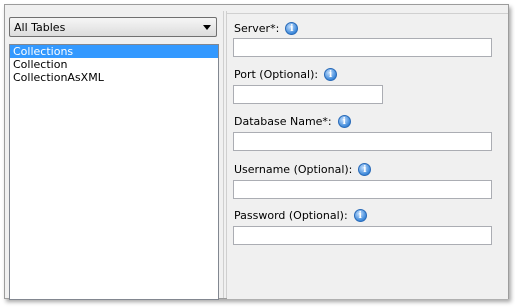  I want to click on server-field, so click(362, 47).